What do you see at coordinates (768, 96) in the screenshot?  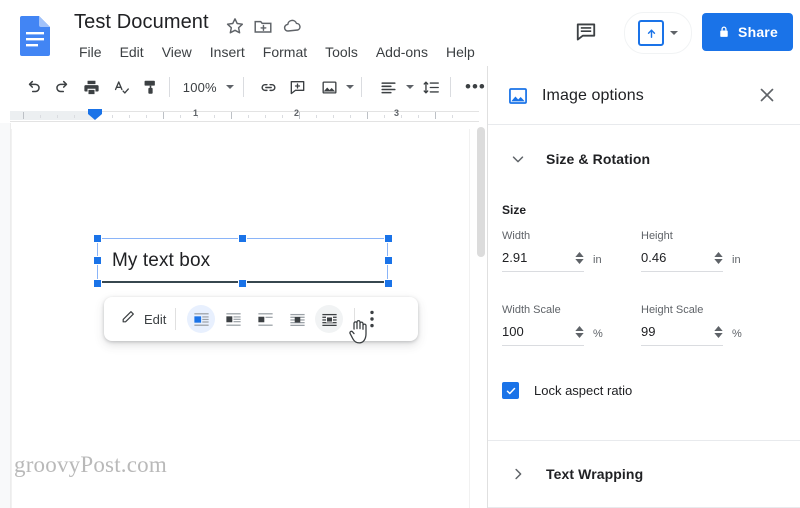 I see `close-icon` at bounding box center [768, 96].